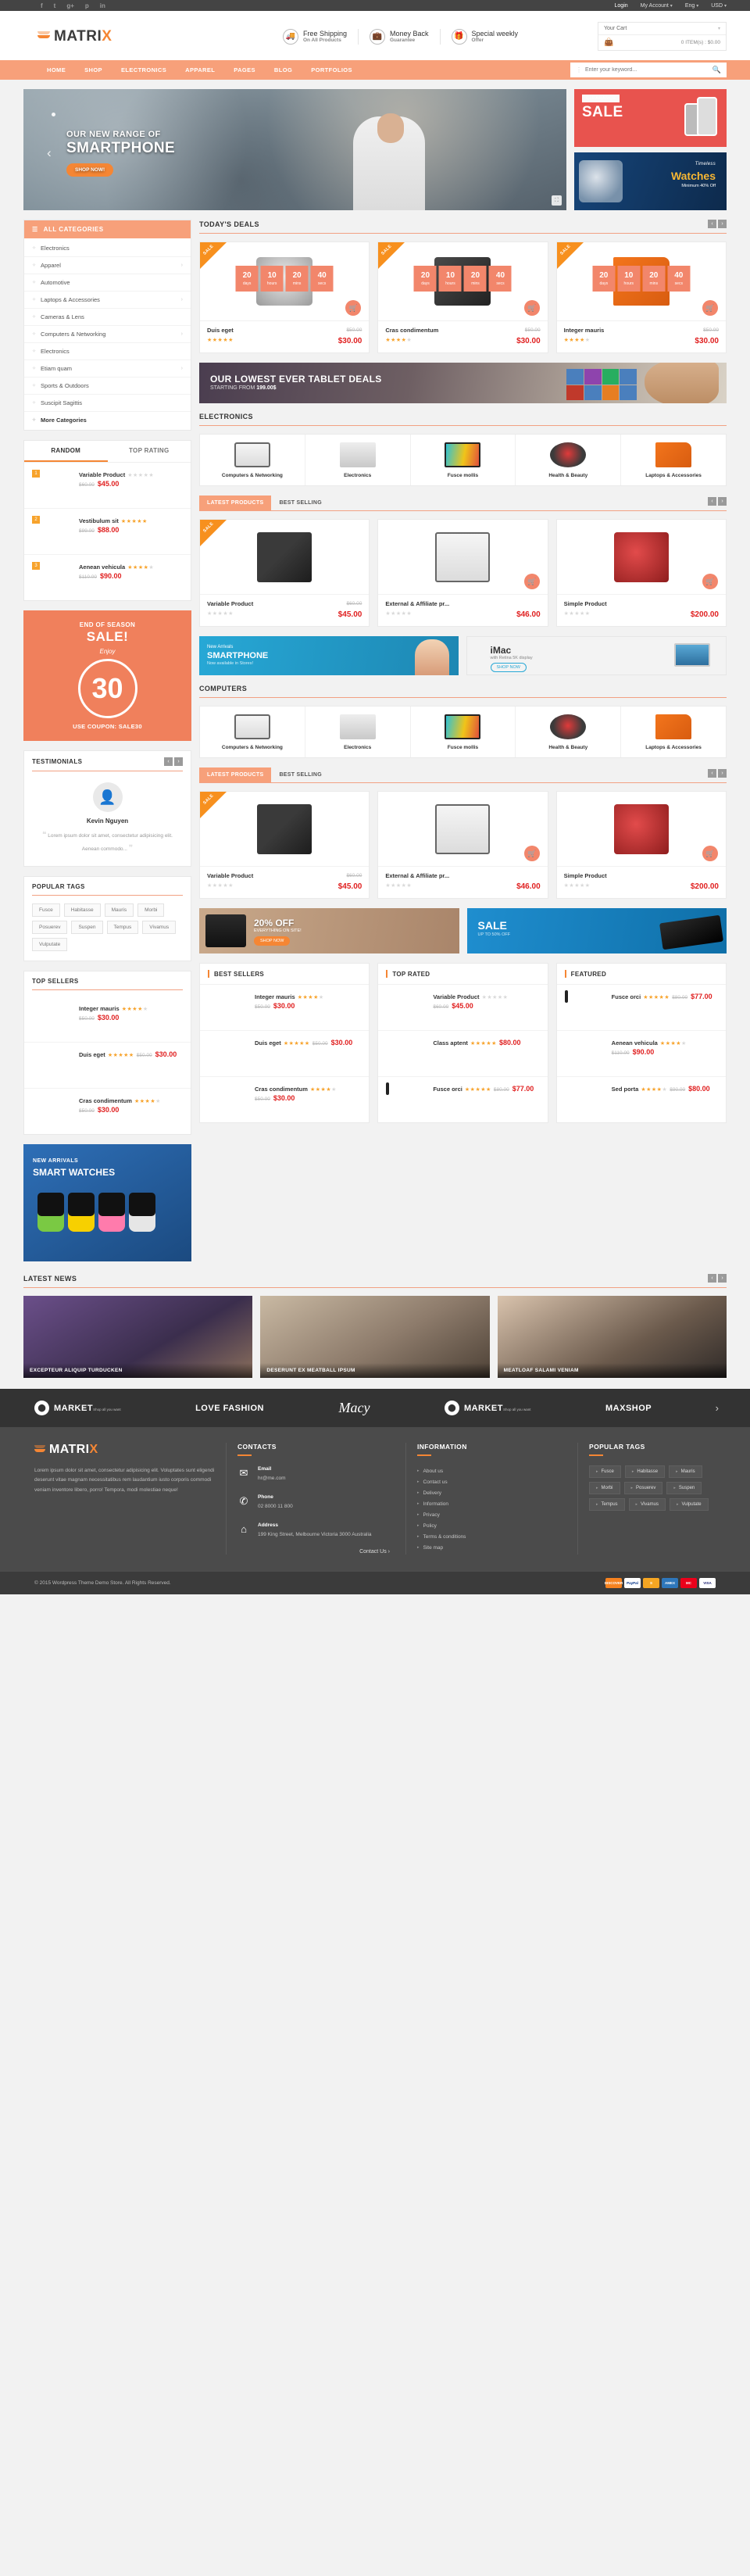 The width and height of the screenshot is (750, 2576). I want to click on smart-watches-banner: NEW ARRIVALS SMART WATCHES, so click(107, 1202).